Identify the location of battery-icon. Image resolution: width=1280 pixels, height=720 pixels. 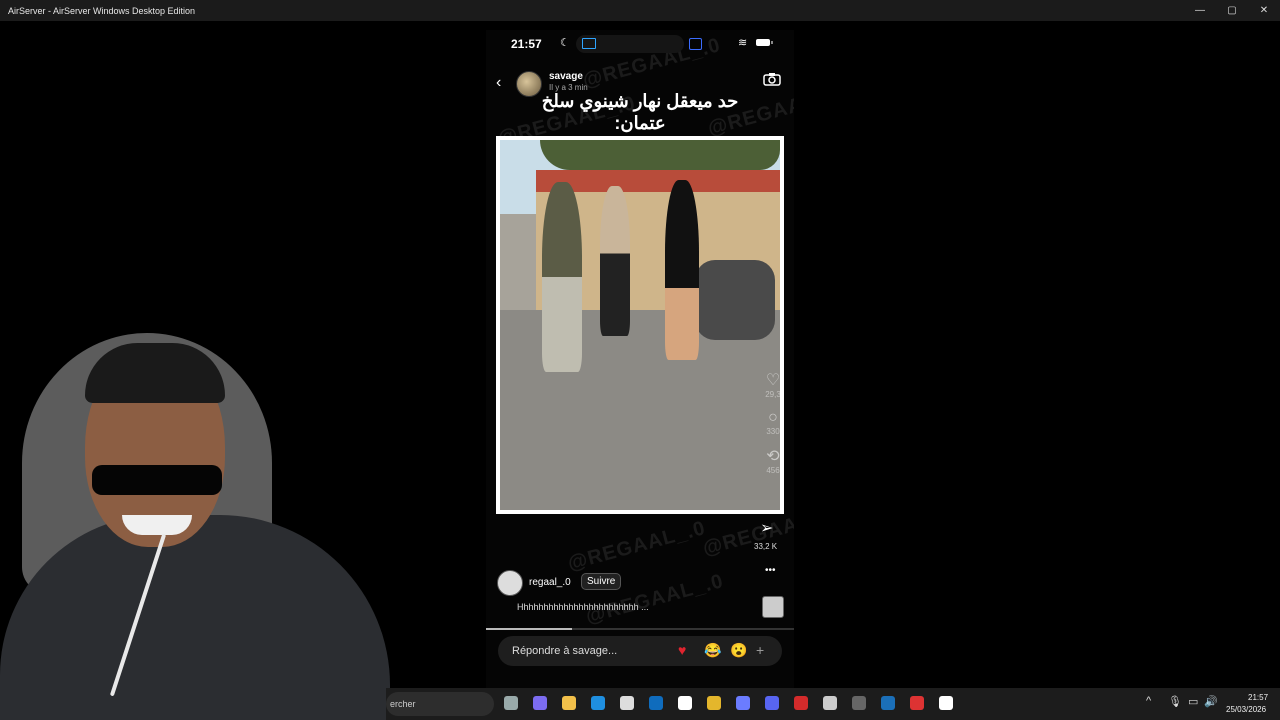
(764, 42).